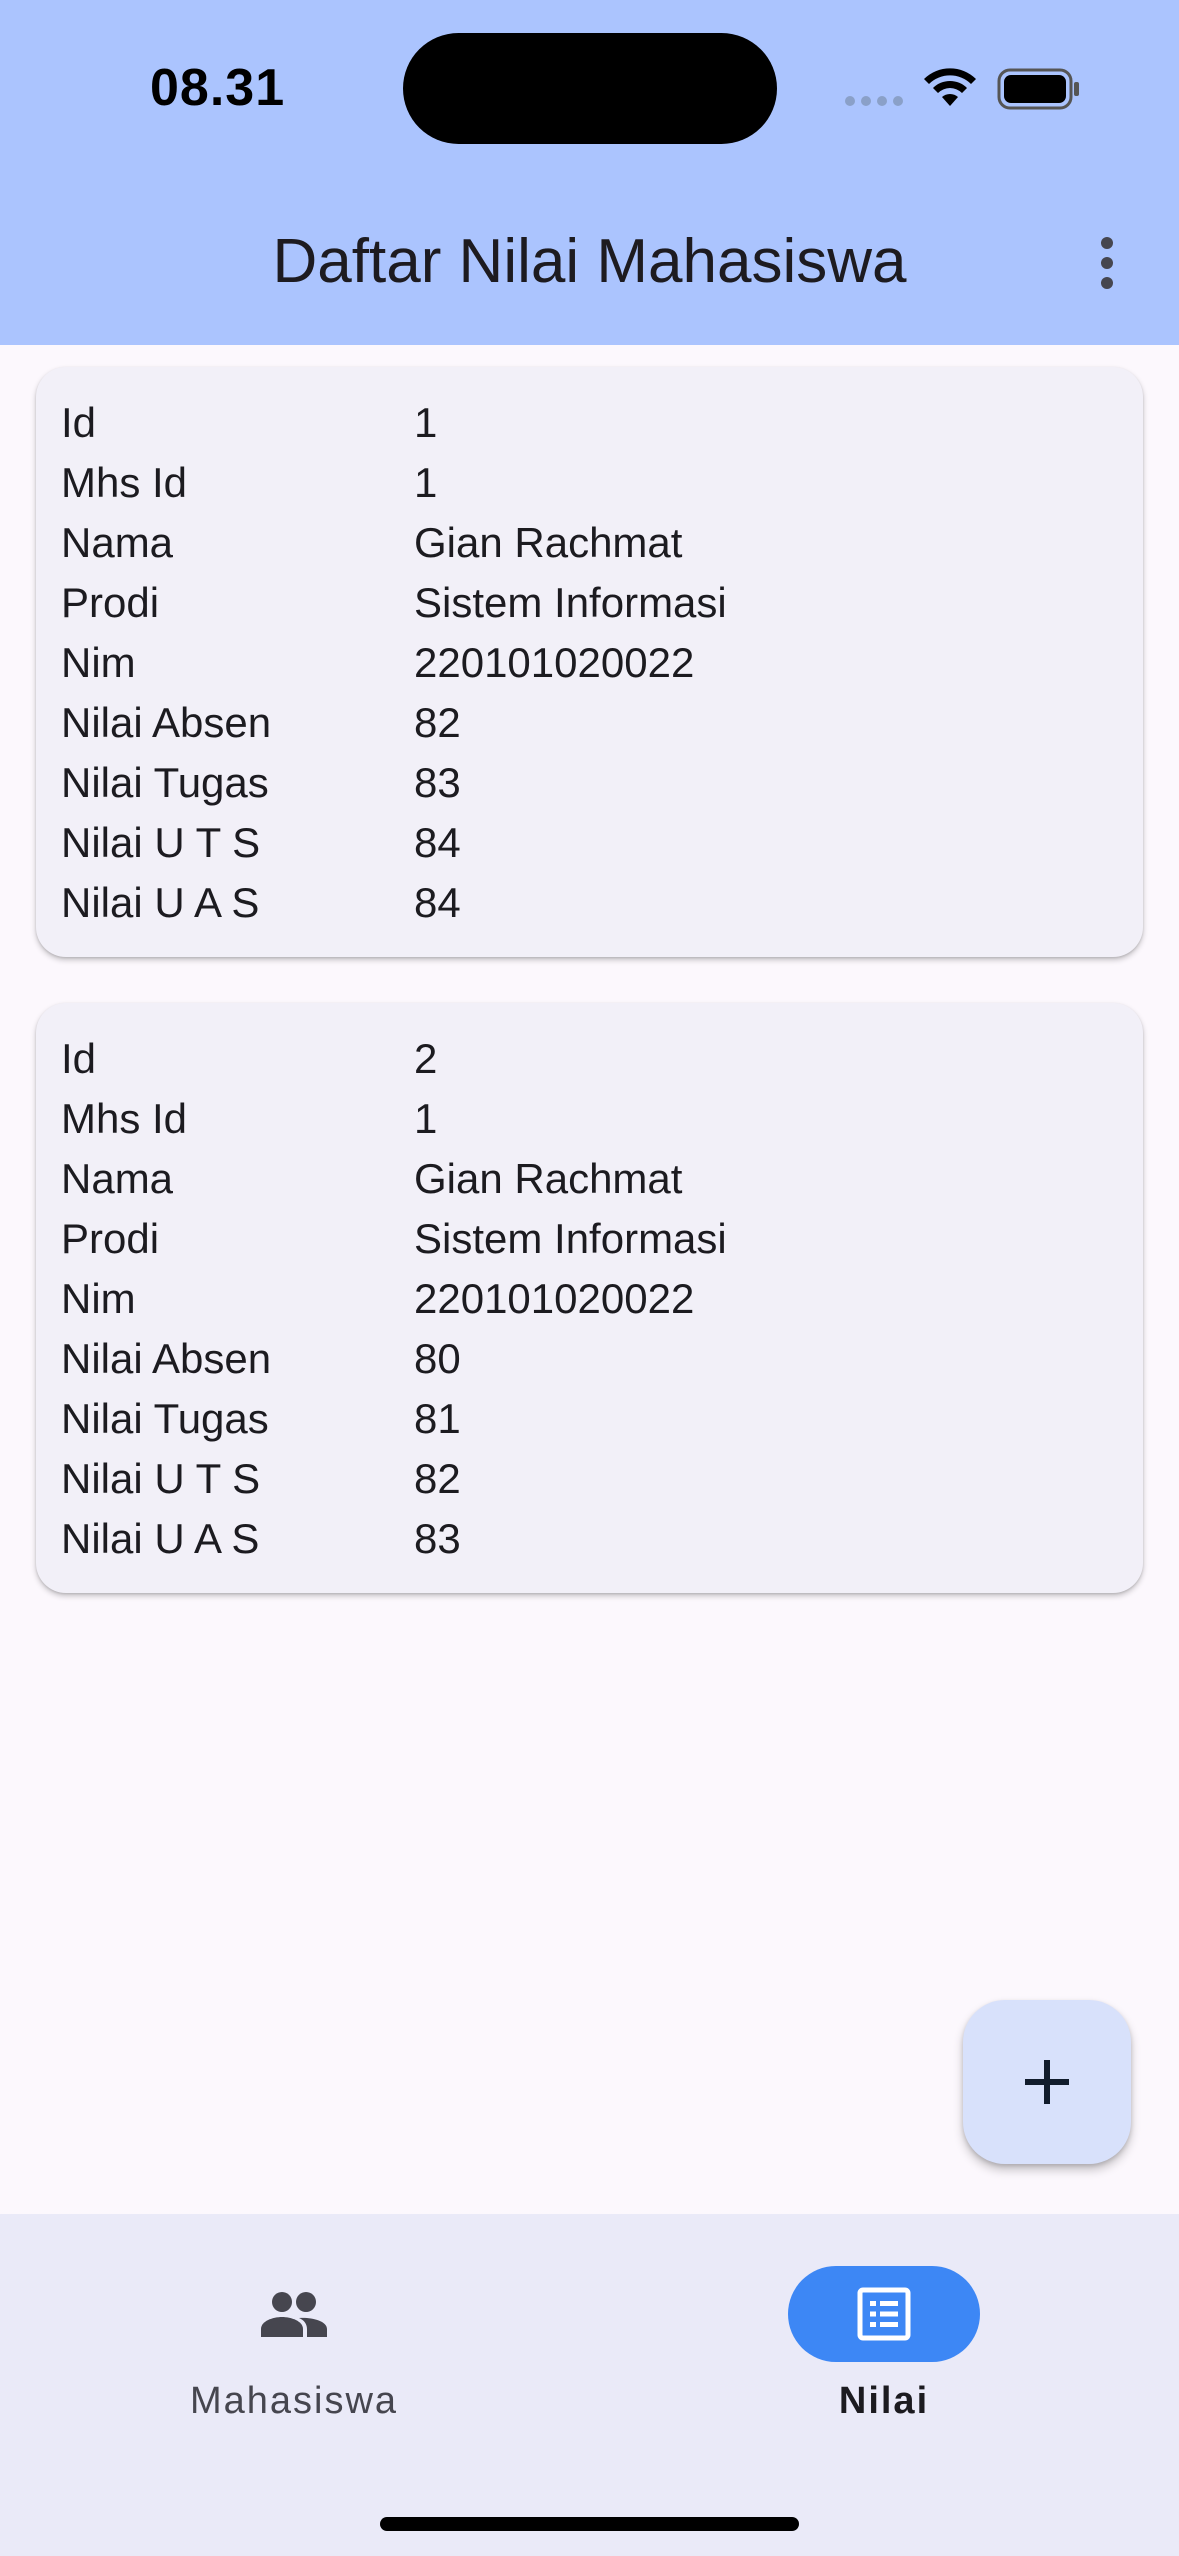 The width and height of the screenshot is (1179, 2556). What do you see at coordinates (561, 783) in the screenshot?
I see `field-row-nilai-tugas: Nilai Tugas 83` at bounding box center [561, 783].